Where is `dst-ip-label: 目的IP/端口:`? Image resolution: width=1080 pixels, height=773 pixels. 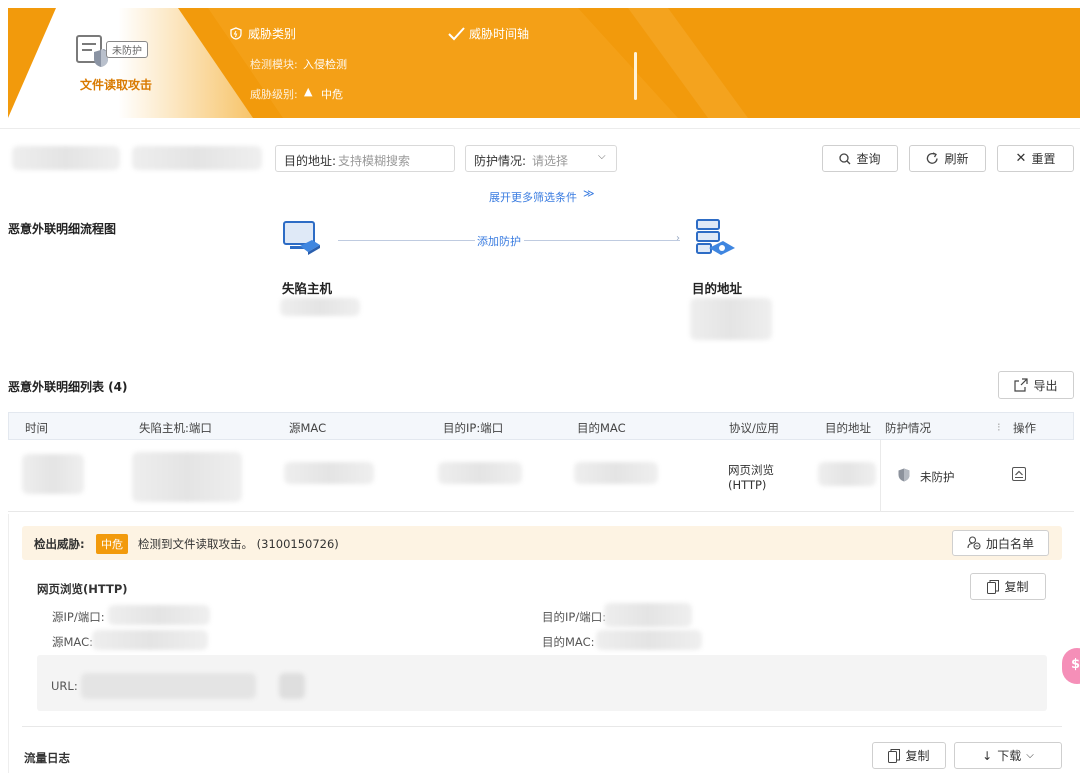
dst-ip-label: 目的IP/端口: is located at coordinates (574, 617).